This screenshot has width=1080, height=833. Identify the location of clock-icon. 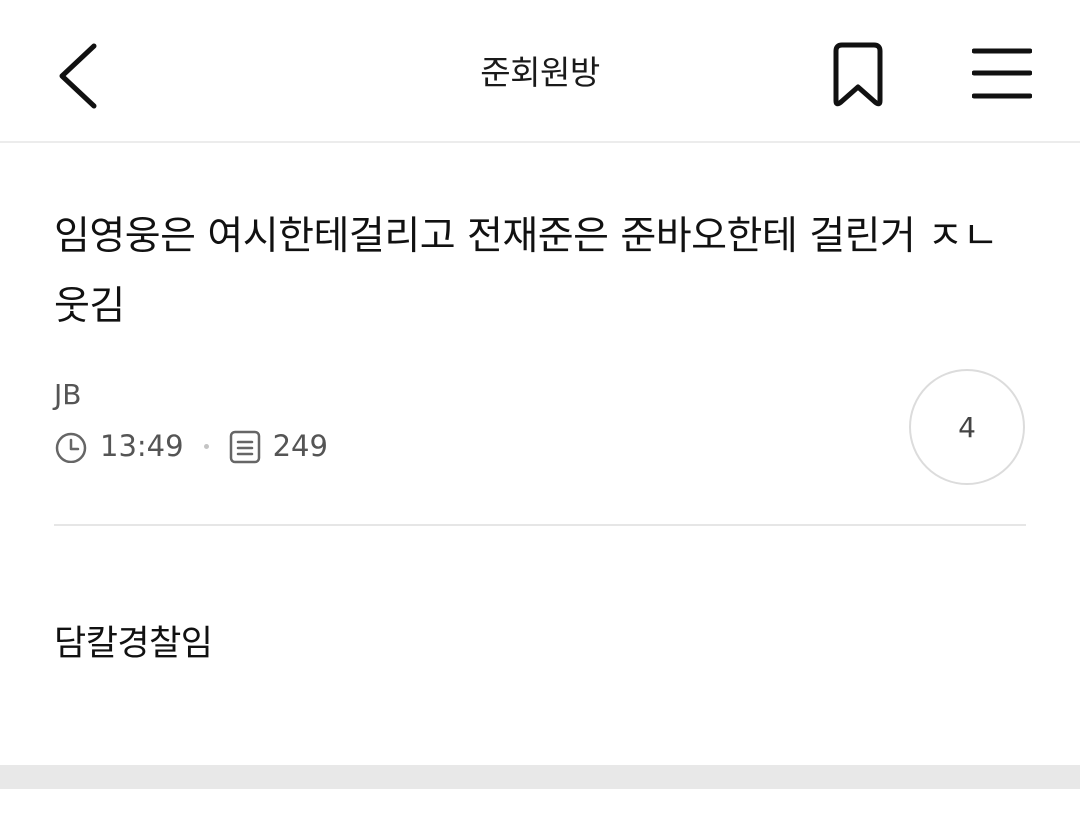
(71, 446).